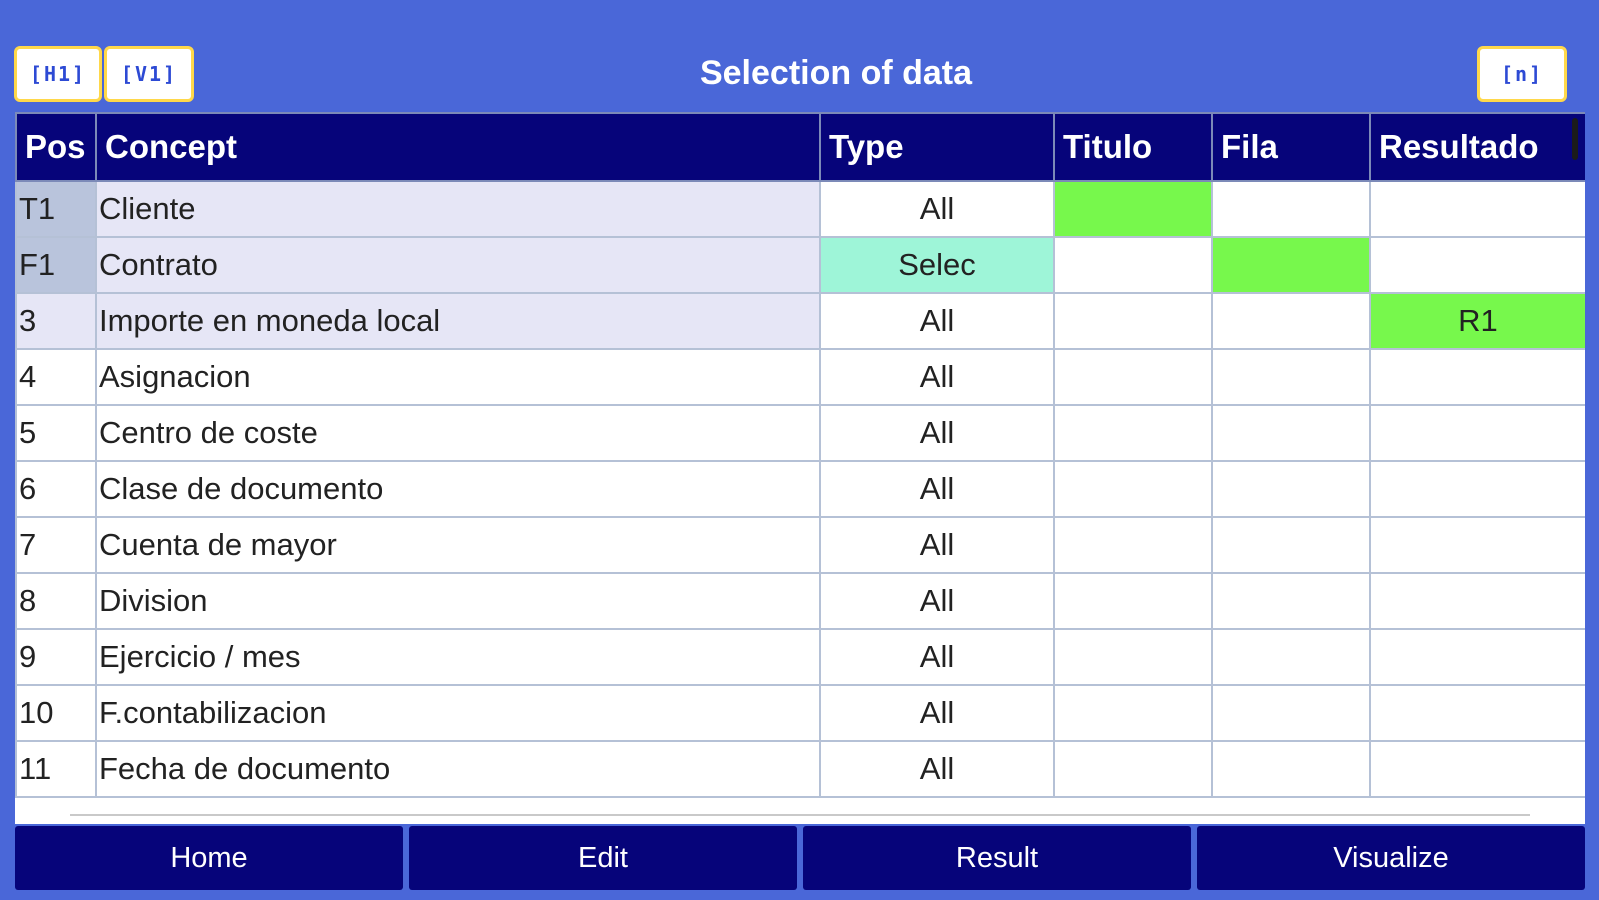 Image resolution: width=1599 pixels, height=900 pixels. Describe the element at coordinates (56, 769) in the screenshot. I see `pos-cell: 11` at that location.